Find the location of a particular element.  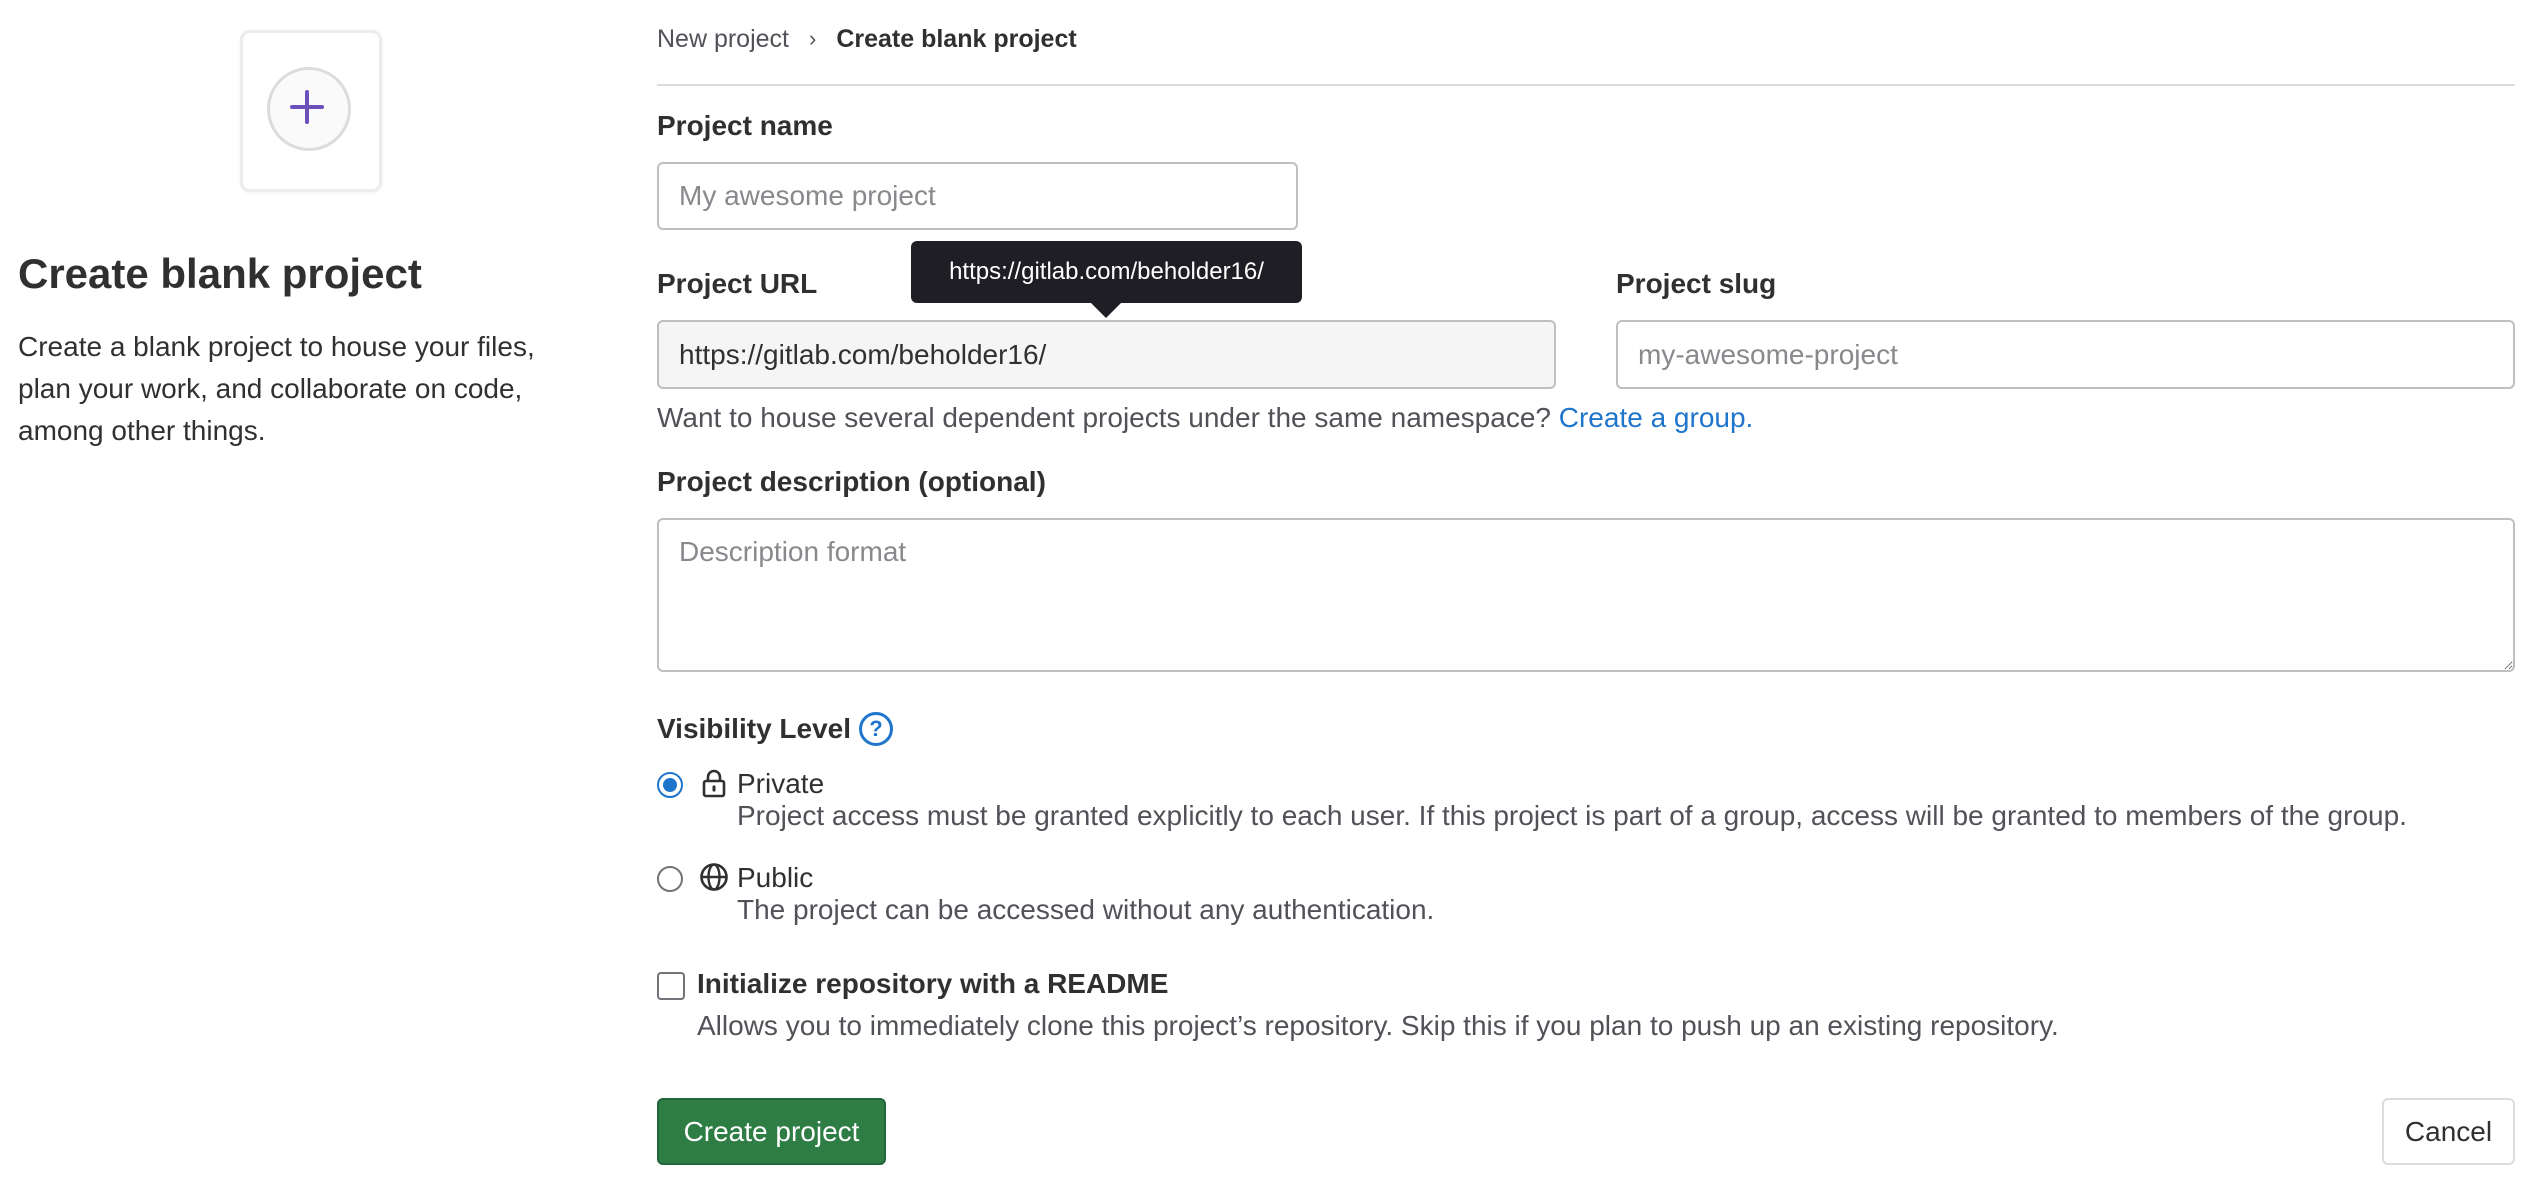

visibility-private-radio is located at coordinates (670, 785).